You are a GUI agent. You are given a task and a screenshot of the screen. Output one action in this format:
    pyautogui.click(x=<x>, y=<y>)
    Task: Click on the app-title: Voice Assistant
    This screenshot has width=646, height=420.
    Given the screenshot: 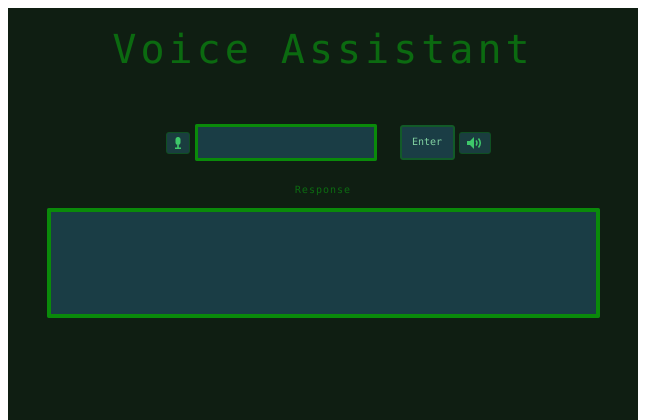 What is the action you would take?
    pyautogui.click(x=323, y=50)
    